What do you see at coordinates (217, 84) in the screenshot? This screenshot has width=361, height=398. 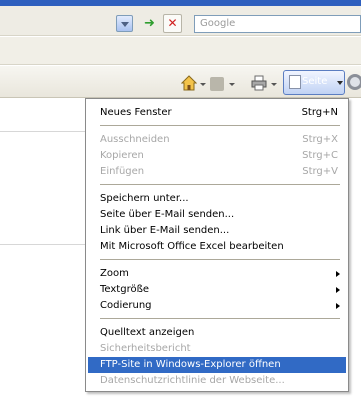 I see `feed-icon` at bounding box center [217, 84].